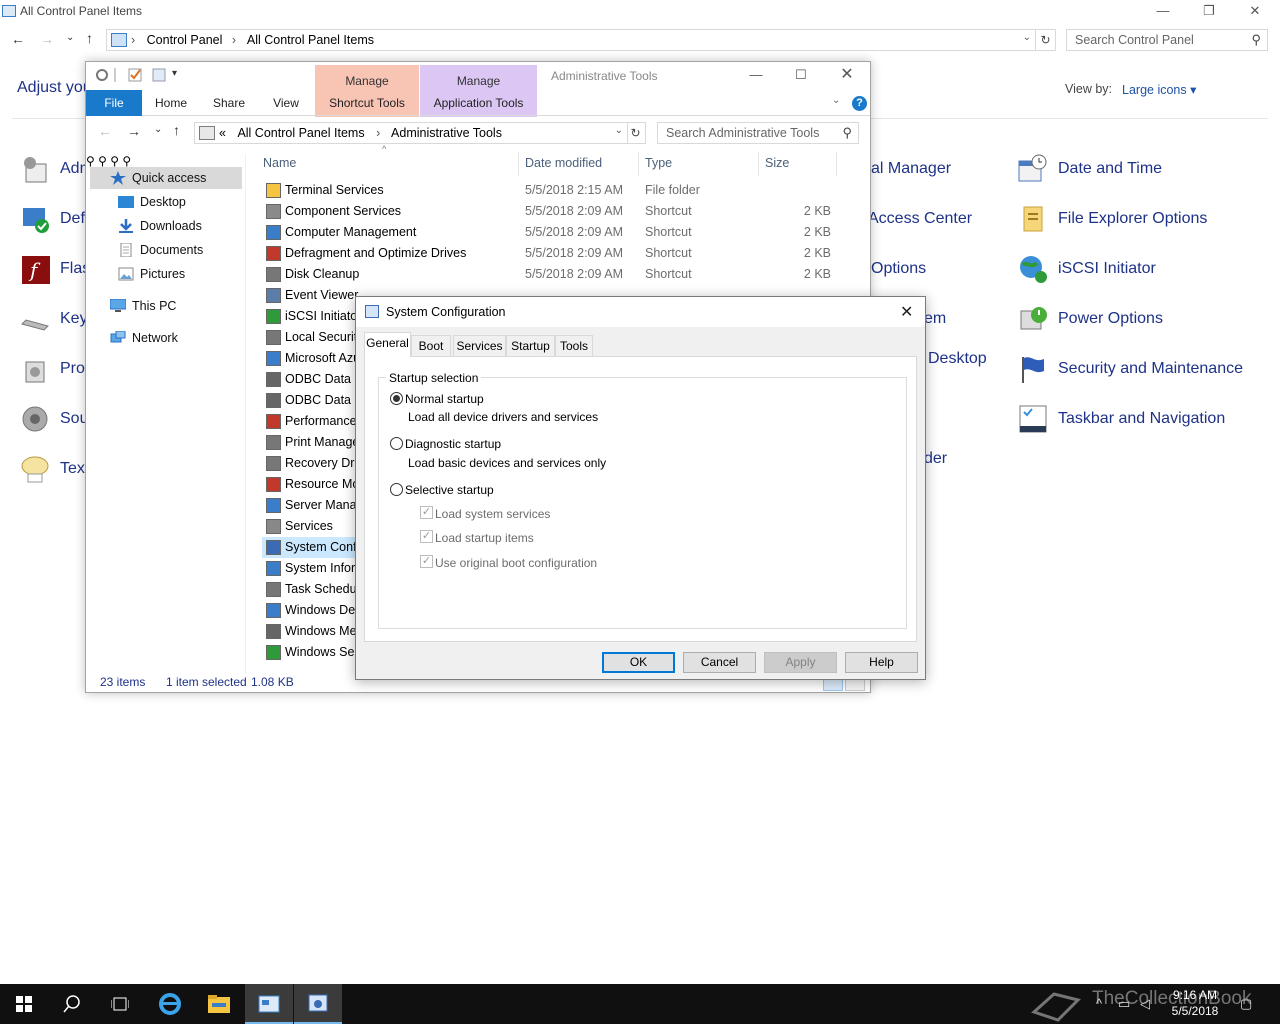  What do you see at coordinates (222, 133) in the screenshot?
I see `breadcrumb-overflow: «` at bounding box center [222, 133].